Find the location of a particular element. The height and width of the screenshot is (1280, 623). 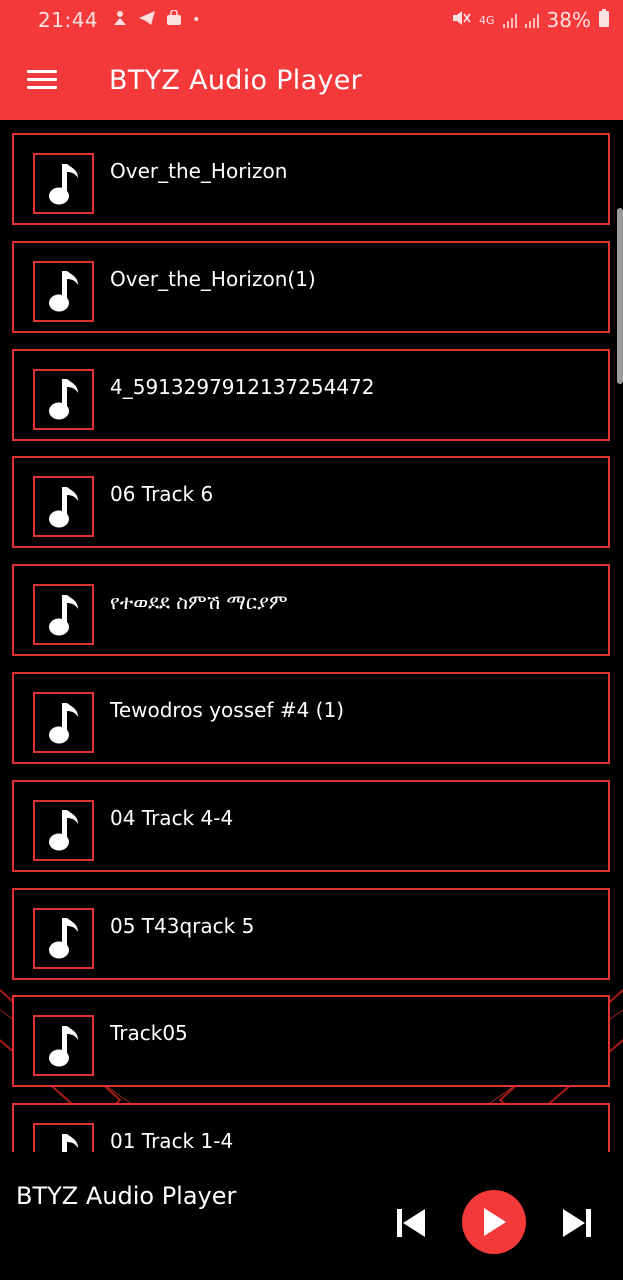

skip-next-icon is located at coordinates (577, 1223).